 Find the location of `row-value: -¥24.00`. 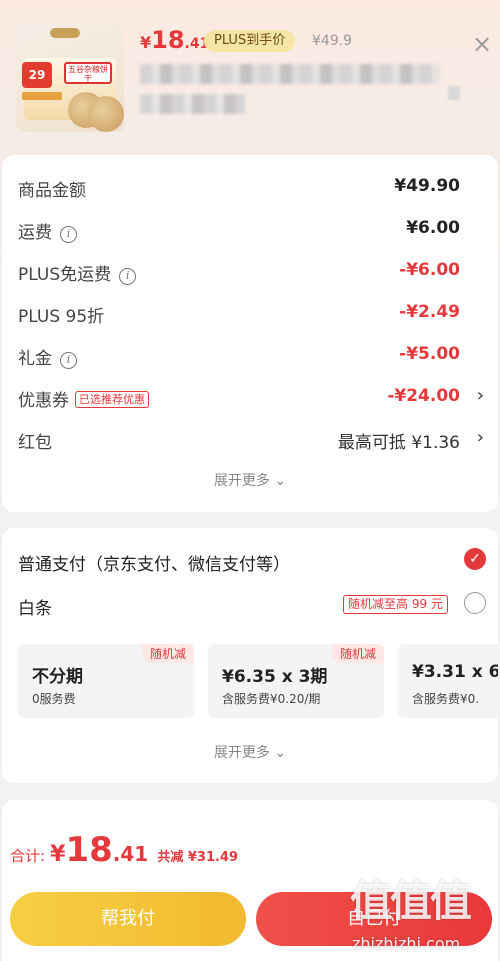

row-value: -¥24.00 is located at coordinates (423, 396).